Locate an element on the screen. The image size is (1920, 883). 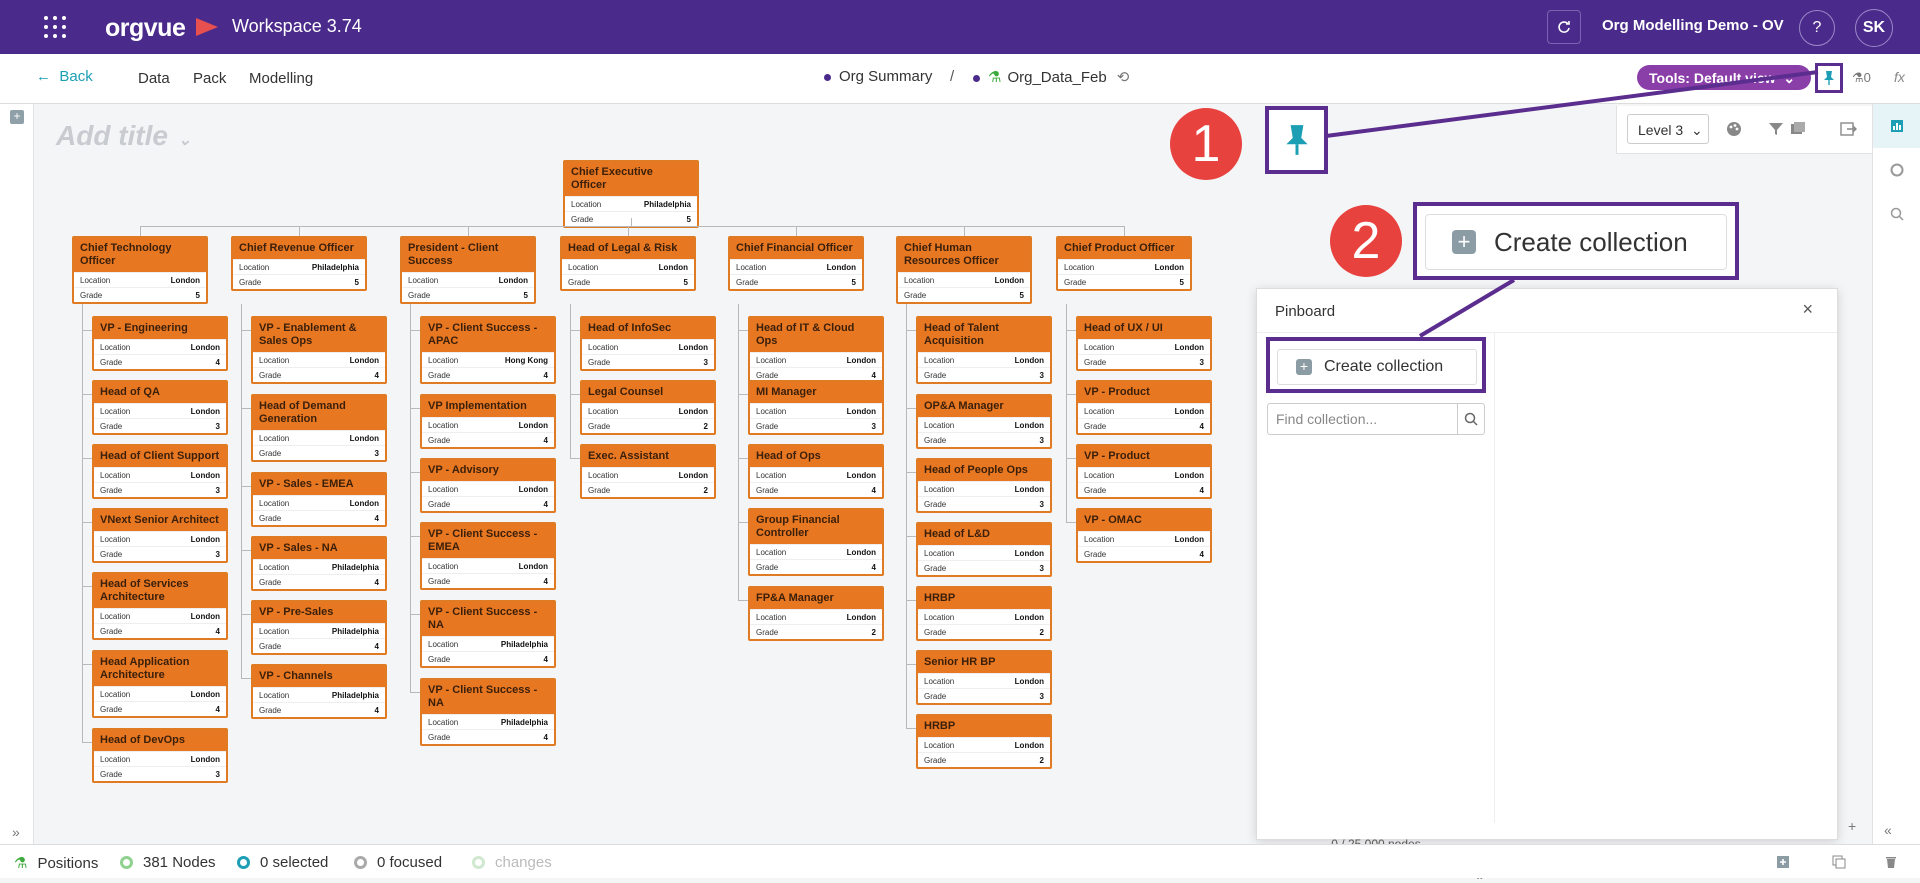
close-icon: × is located at coordinates (1807, 309).